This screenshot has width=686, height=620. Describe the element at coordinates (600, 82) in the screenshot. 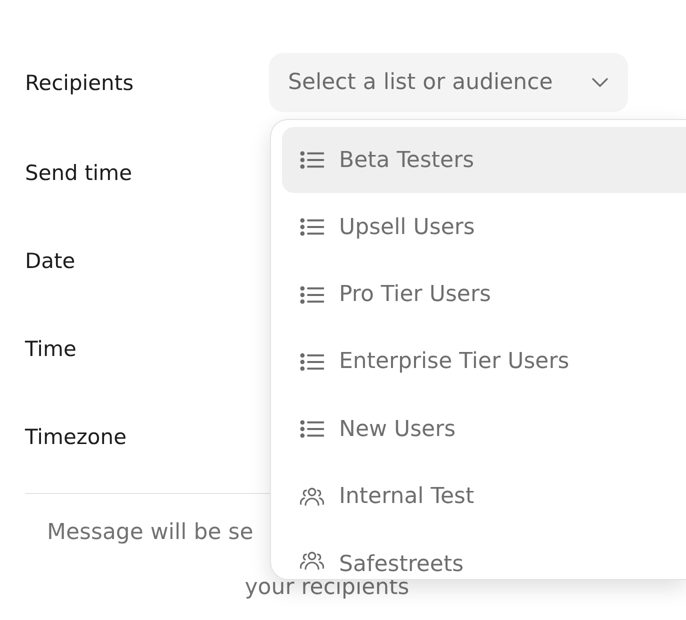

I see `chevron-down-icon` at that location.